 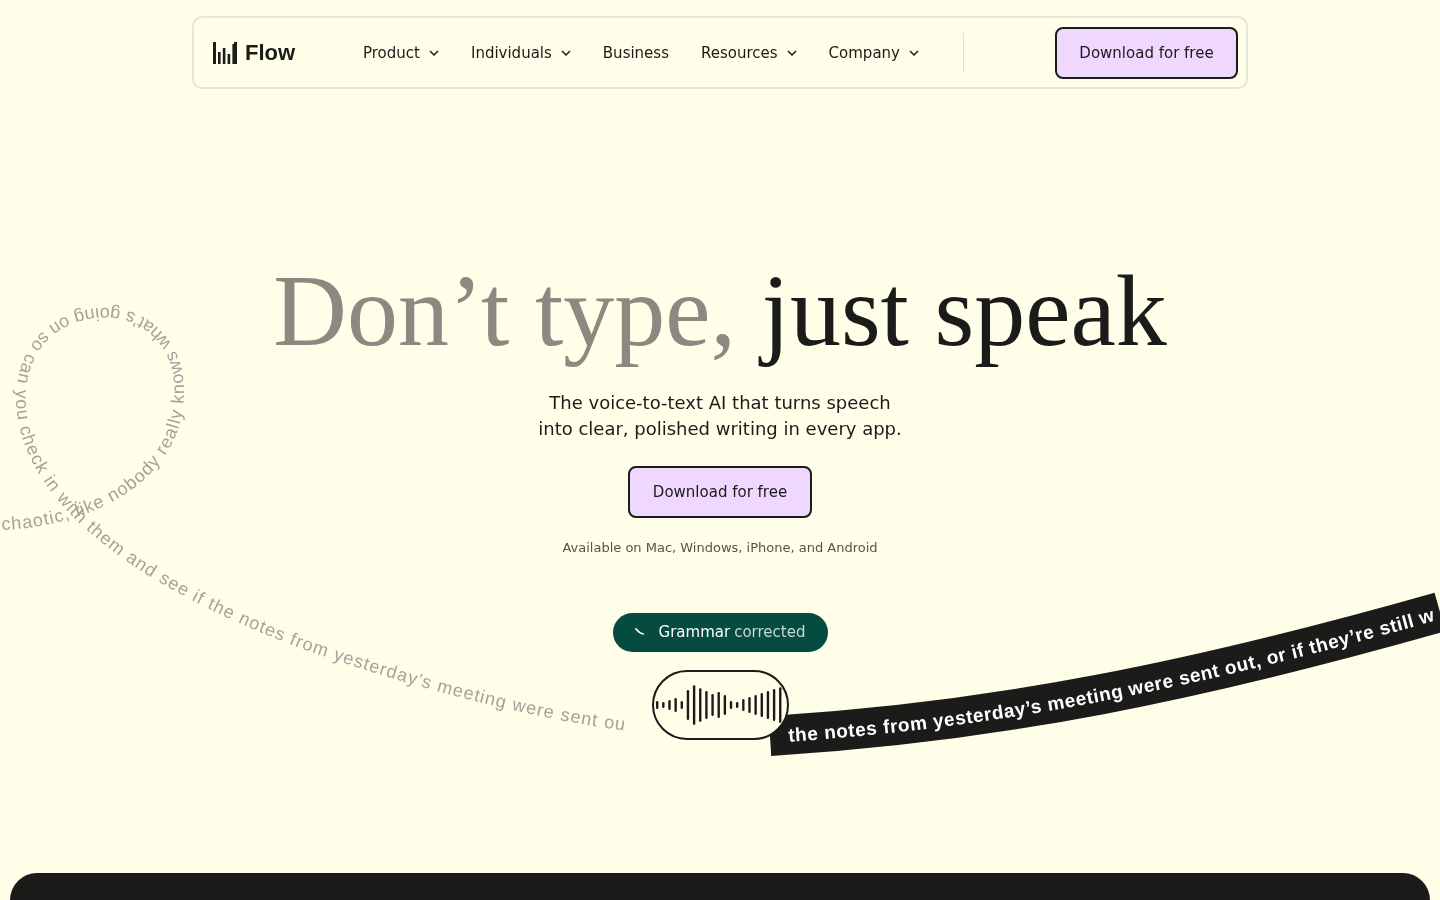 I want to click on nav-link: Individuals, so click(x=520, y=52).